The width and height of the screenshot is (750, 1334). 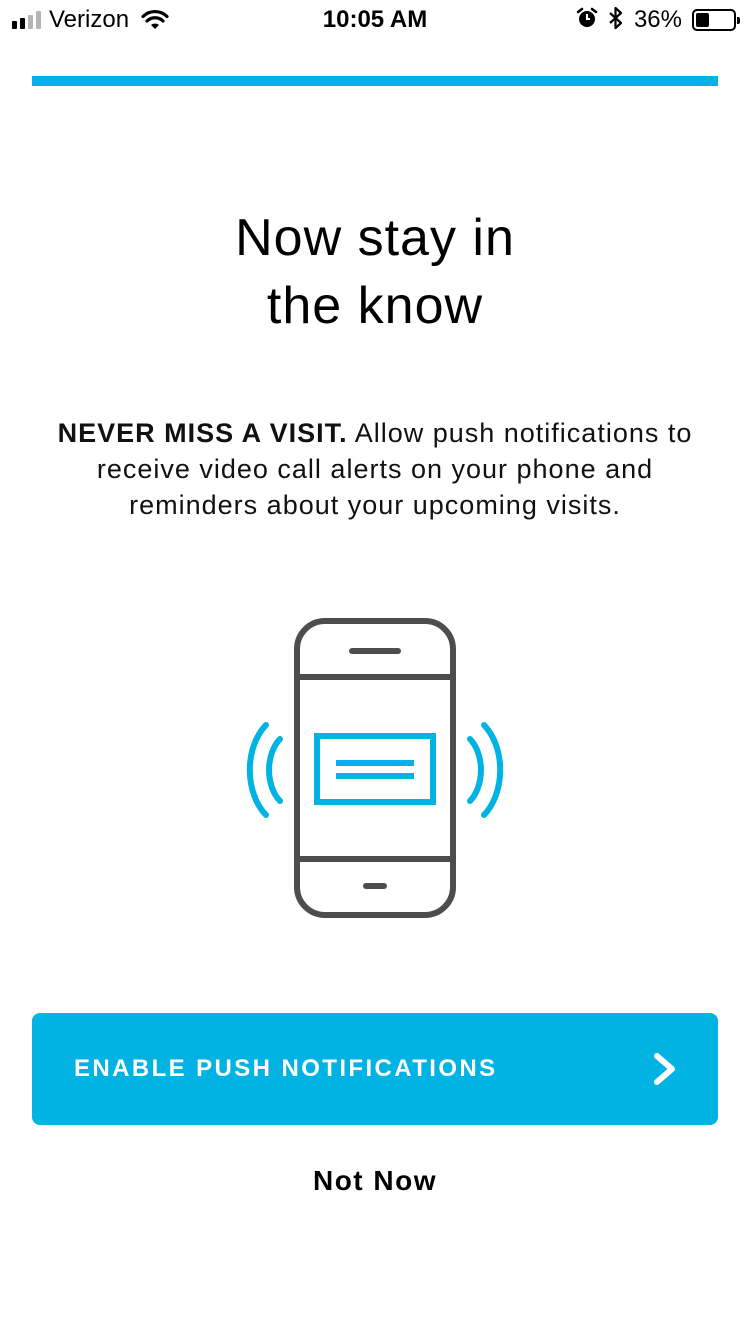 I want to click on description-lead: NEVER MISS A VISIT., so click(x=202, y=433).